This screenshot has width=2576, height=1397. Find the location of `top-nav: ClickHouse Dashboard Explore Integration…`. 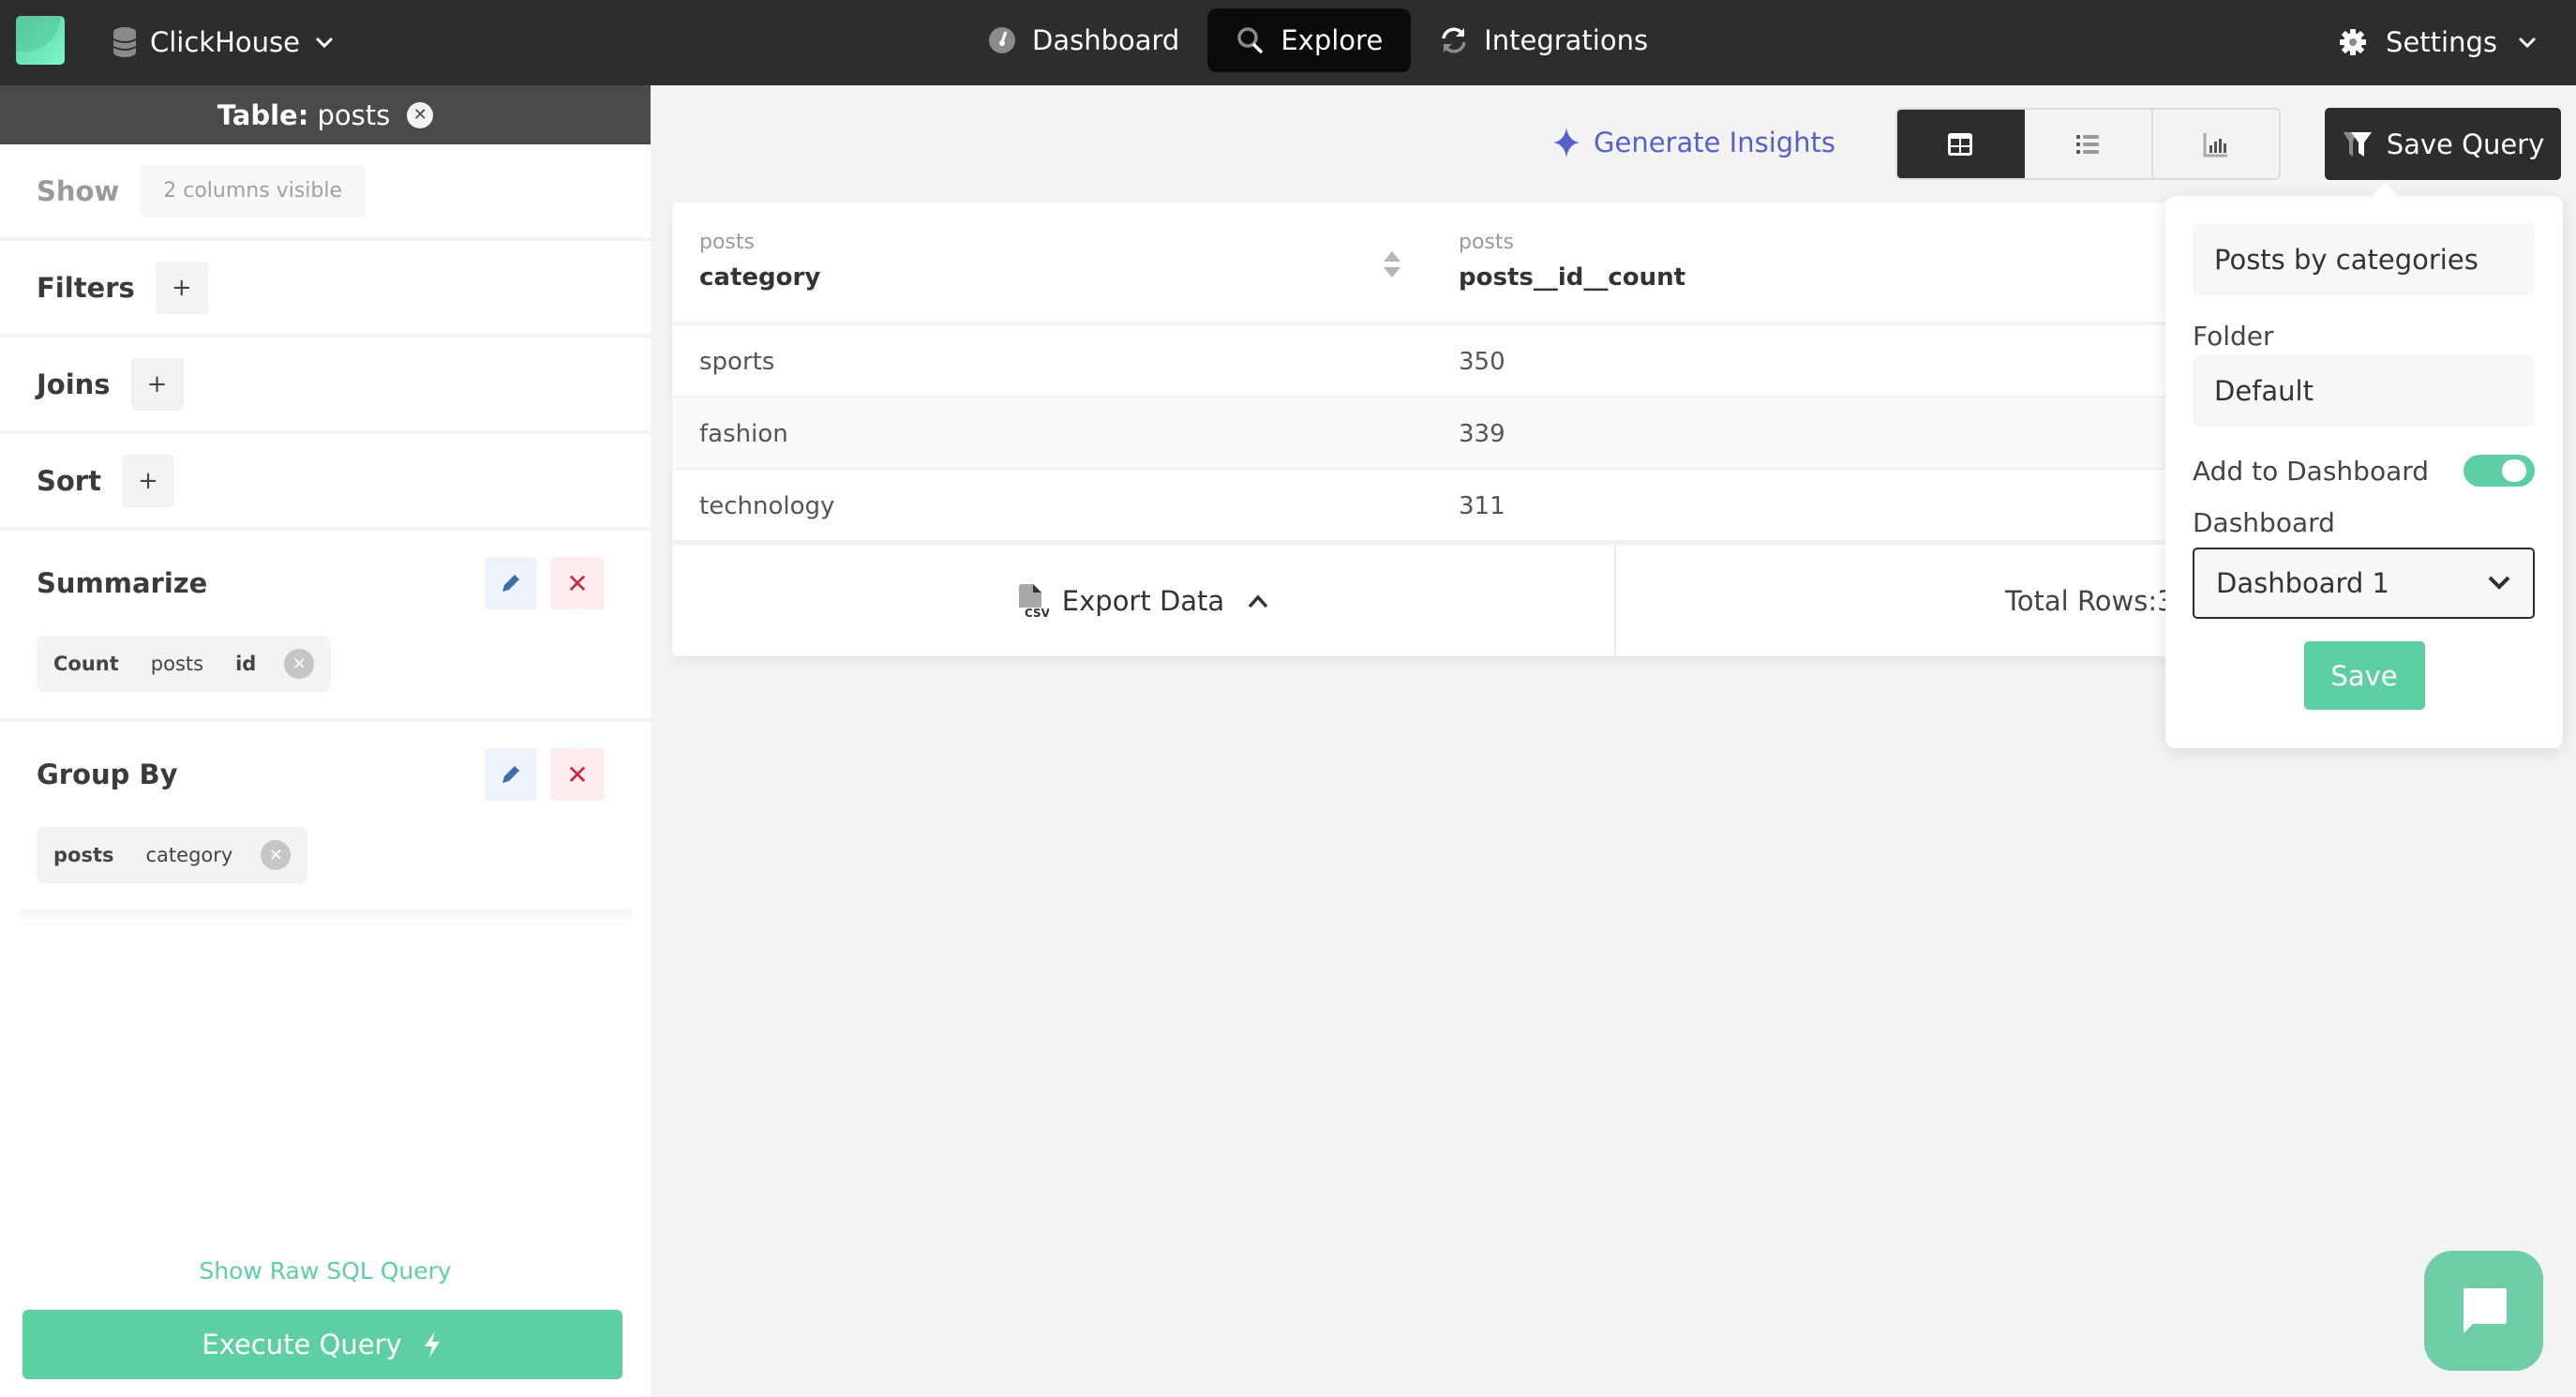

top-nav: ClickHouse Dashboard Explore Integration… is located at coordinates (1288, 42).